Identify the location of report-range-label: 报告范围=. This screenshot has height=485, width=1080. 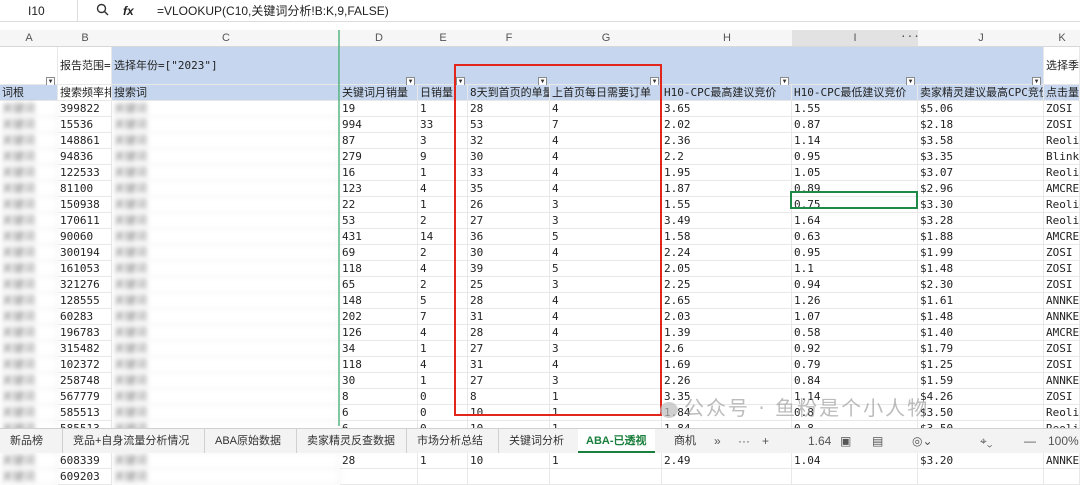
(85, 66).